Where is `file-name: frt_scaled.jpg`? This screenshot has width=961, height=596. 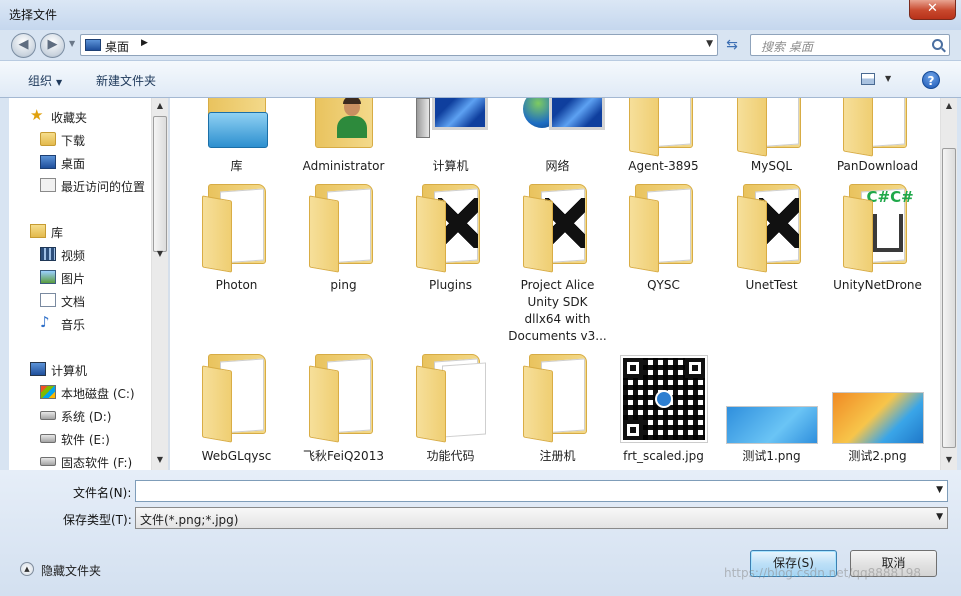
file-name: frt_scaled.jpg is located at coordinates (663, 456).